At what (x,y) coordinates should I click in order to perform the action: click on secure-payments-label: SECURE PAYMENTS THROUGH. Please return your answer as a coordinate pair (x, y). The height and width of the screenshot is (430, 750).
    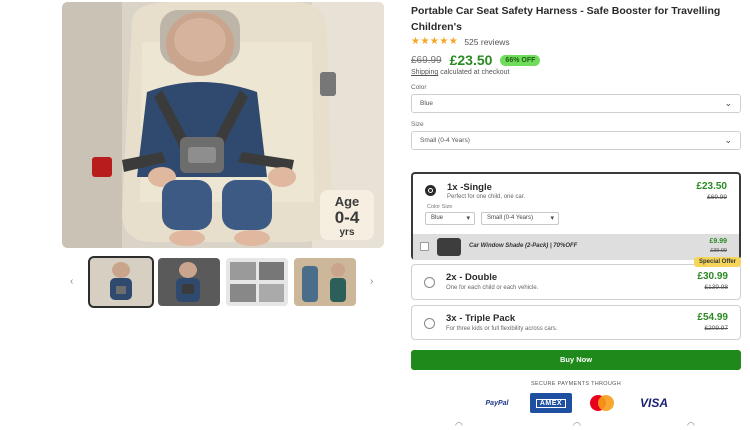
    Looking at the image, I should click on (576, 384).